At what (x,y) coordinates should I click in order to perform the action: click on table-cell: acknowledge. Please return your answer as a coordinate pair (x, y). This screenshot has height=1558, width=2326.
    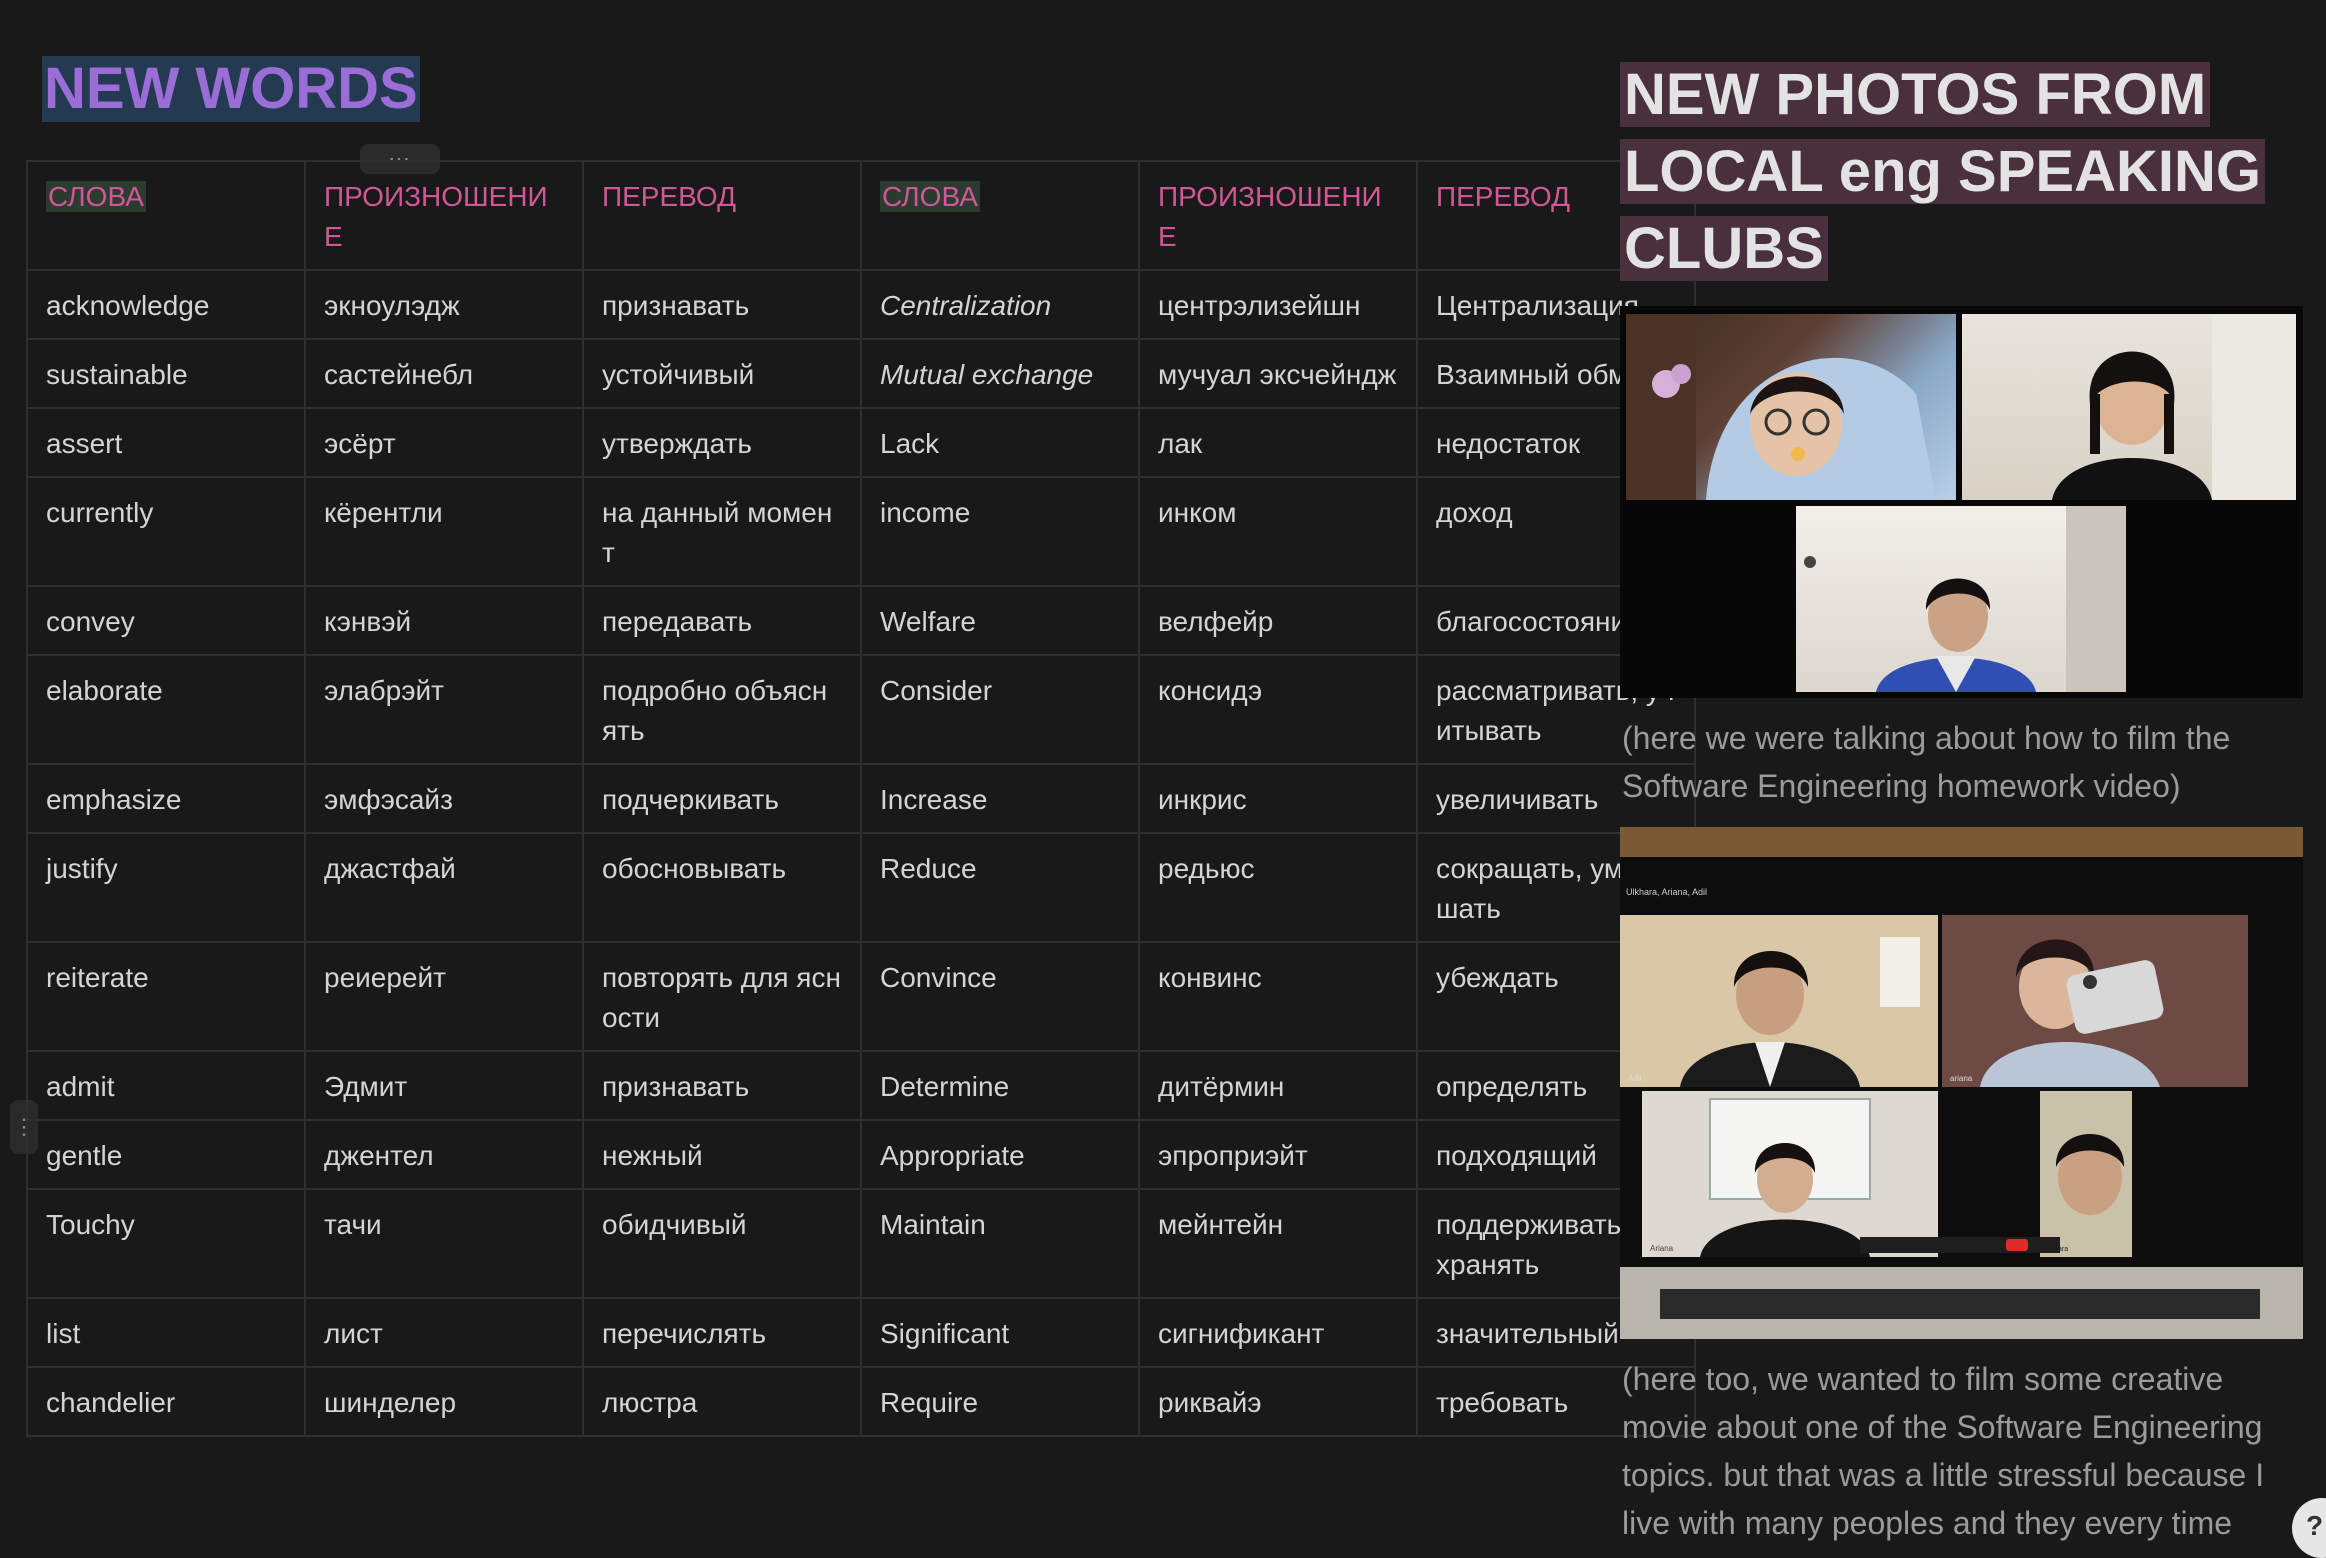
    Looking at the image, I should click on (166, 304).